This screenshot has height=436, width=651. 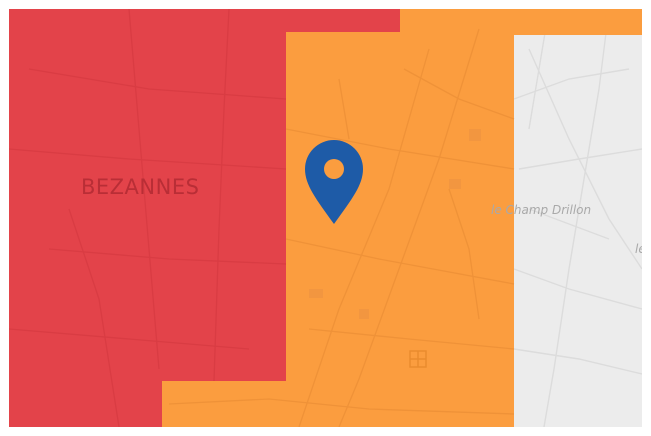 I want to click on edge-label: le, so click(x=638, y=249).